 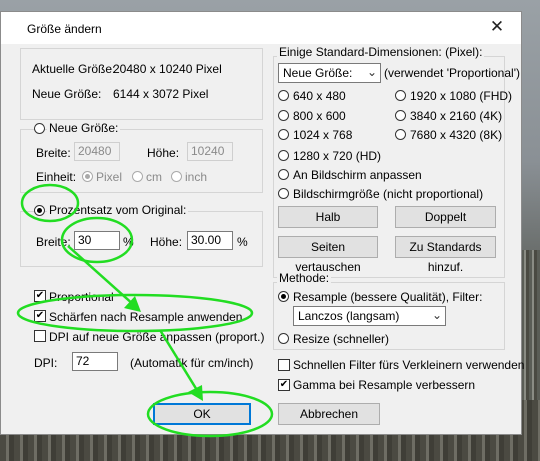 What do you see at coordinates (128, 242) in the screenshot?
I see `percent-width-unit: %` at bounding box center [128, 242].